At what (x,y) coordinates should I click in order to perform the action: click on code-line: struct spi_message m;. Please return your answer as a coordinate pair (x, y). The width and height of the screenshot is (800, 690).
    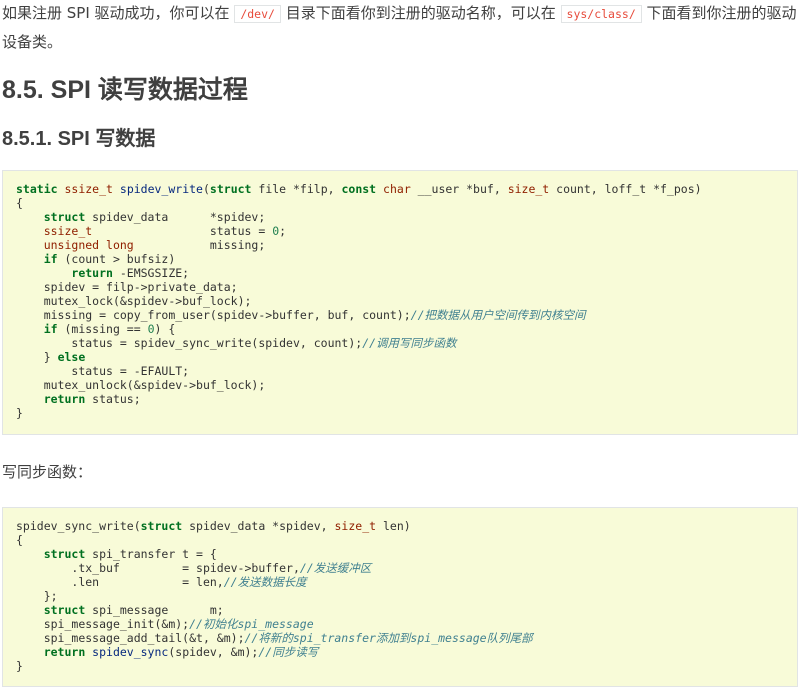
    Looking at the image, I should click on (133, 610).